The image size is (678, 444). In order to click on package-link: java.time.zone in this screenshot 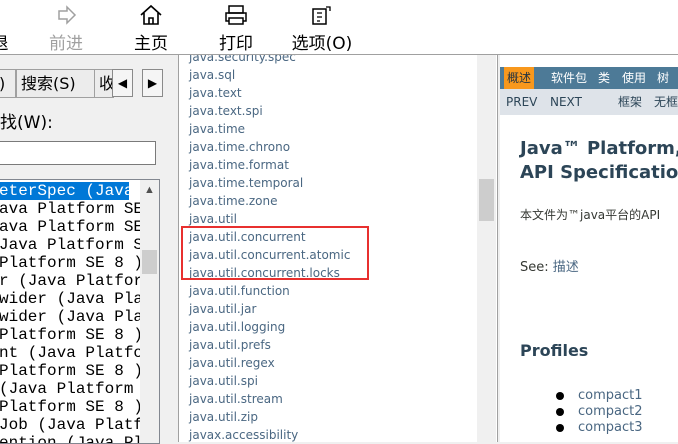, I will do `click(233, 201)`.